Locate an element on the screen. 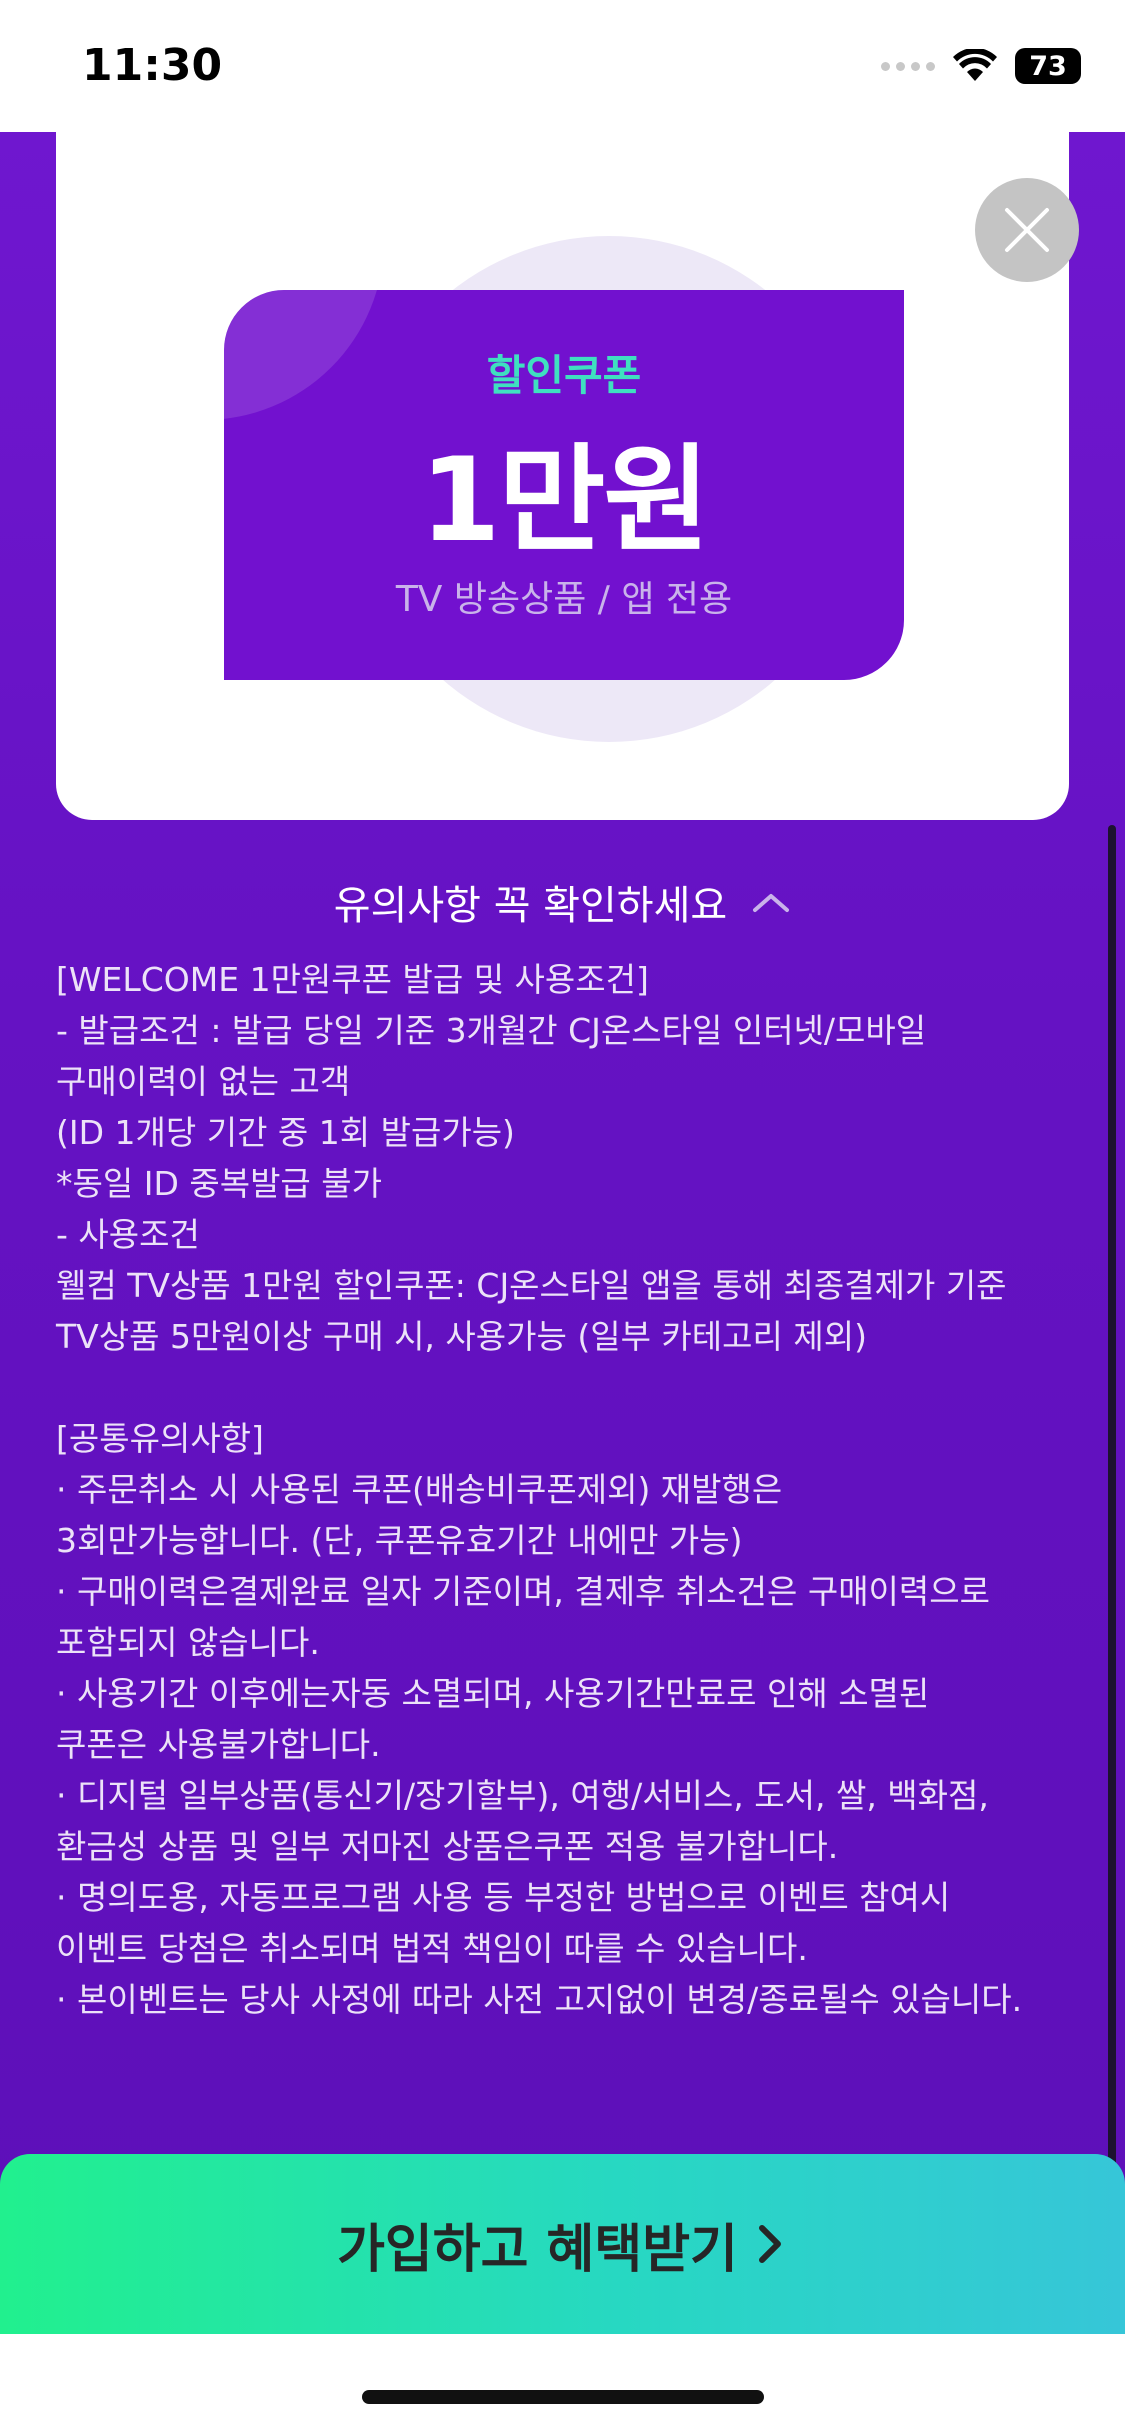 Image resolution: width=1125 pixels, height=2436 pixels. notice-line: 포함되지 않습니다. is located at coordinates (188, 1642).